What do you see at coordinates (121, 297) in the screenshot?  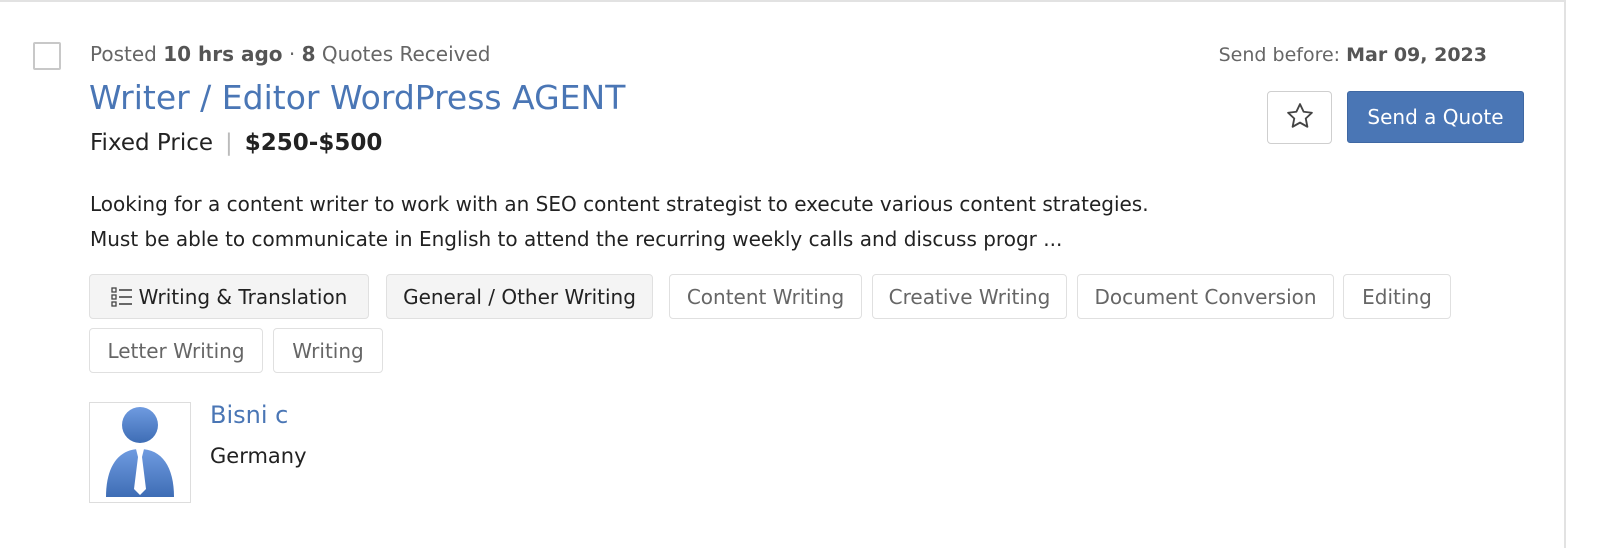 I see `list-icon` at bounding box center [121, 297].